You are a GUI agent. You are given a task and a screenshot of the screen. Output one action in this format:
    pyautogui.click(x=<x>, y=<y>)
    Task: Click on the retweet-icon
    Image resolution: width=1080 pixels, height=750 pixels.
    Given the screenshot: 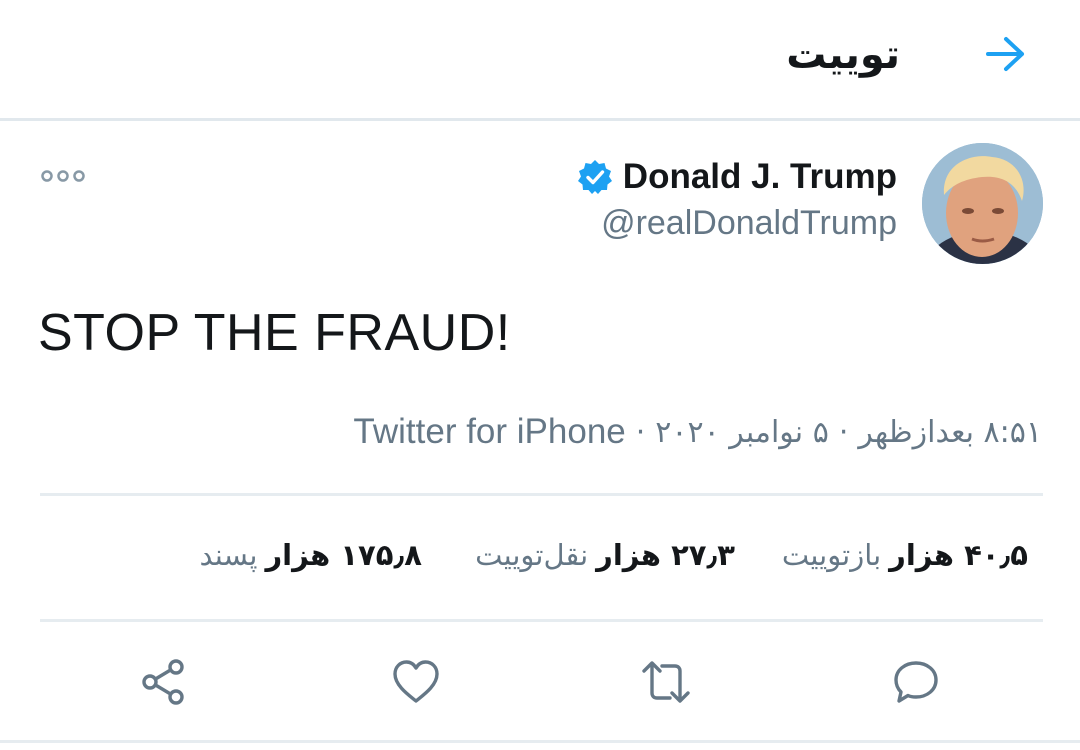 What is the action you would take?
    pyautogui.click(x=666, y=682)
    